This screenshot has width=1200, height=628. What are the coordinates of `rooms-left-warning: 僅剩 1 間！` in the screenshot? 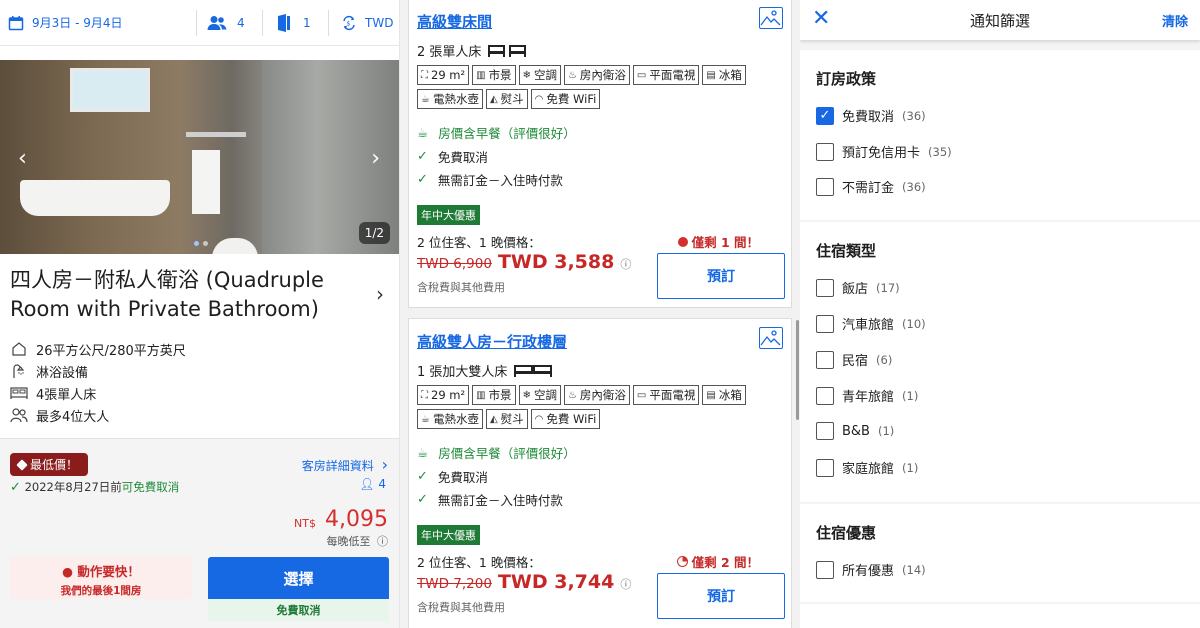 It's located at (718, 241).